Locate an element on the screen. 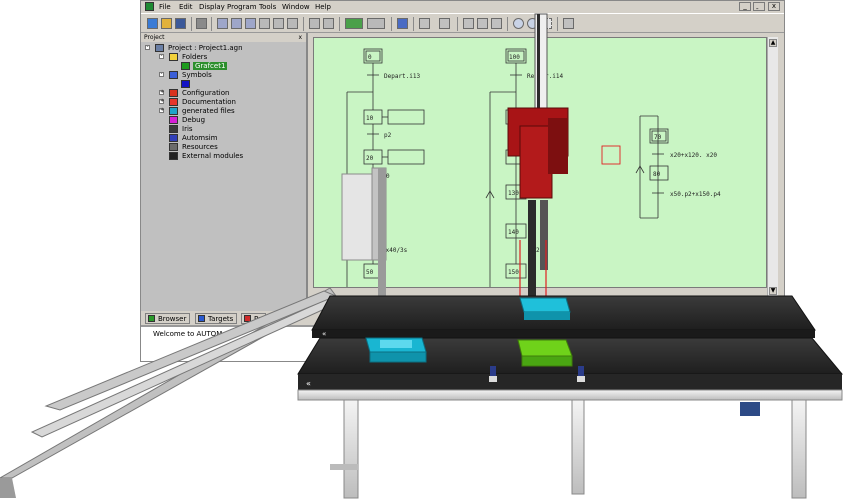  sensor-right is located at coordinates (581, 374).